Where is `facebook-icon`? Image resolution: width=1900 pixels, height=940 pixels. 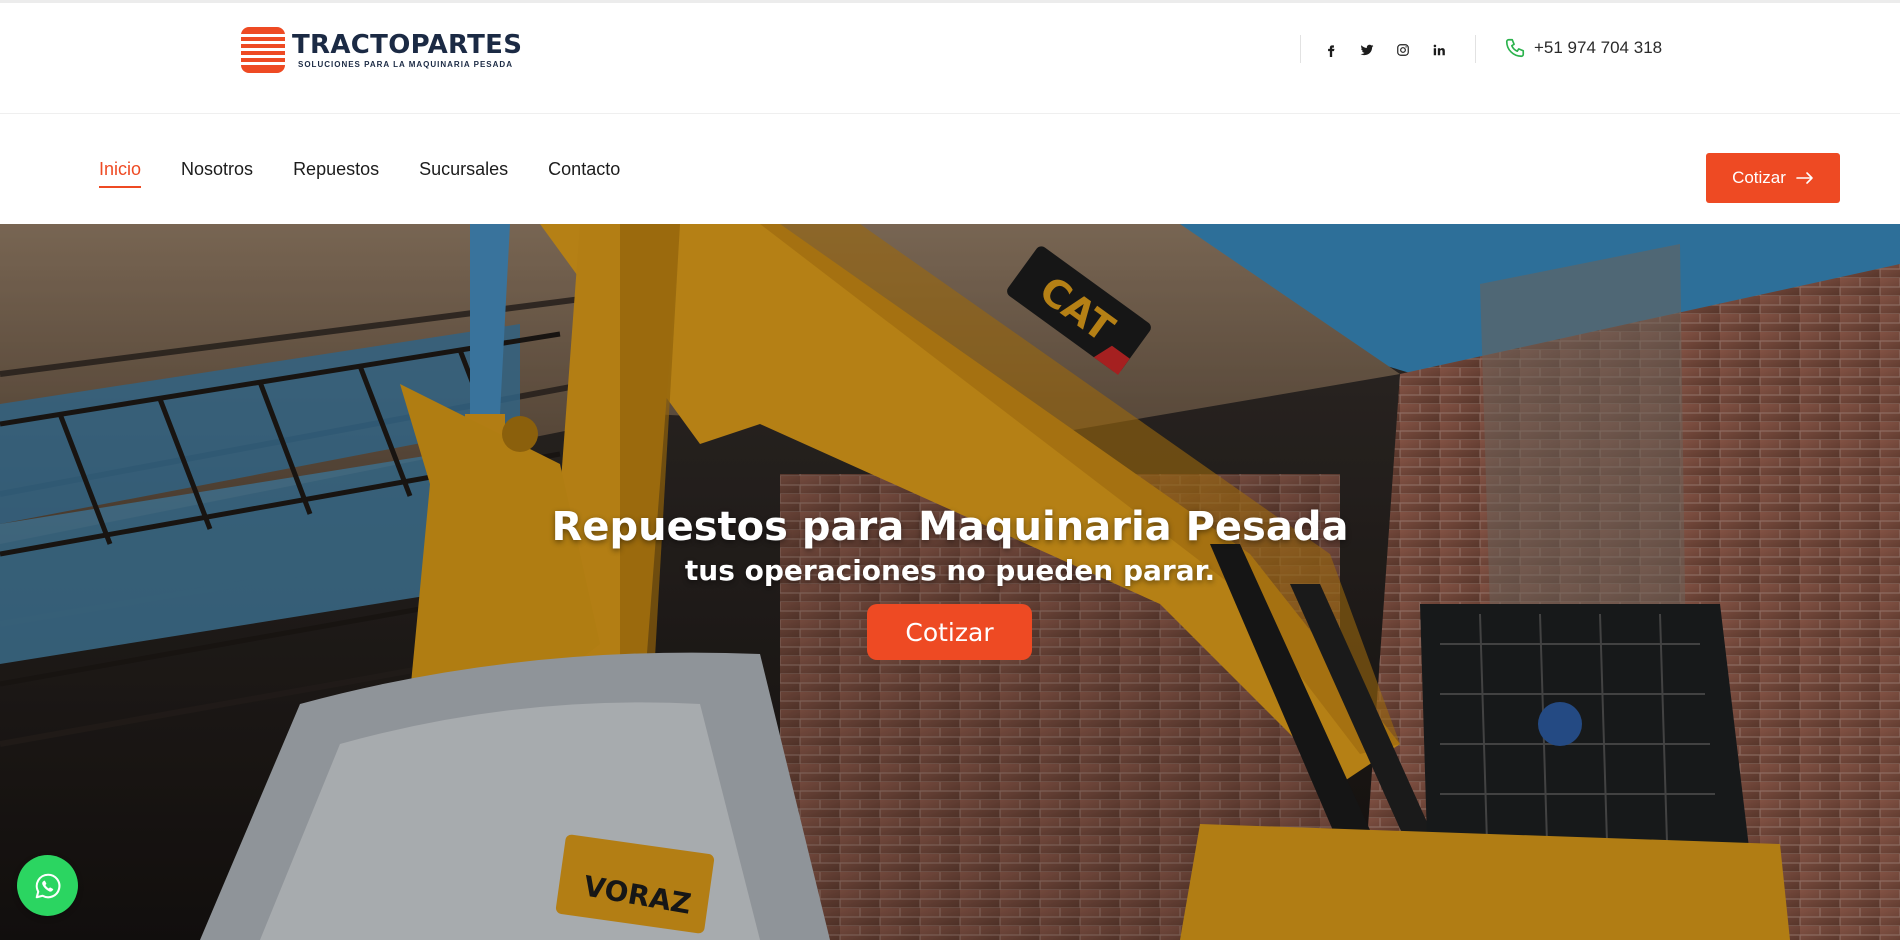
facebook-icon is located at coordinates (1331, 50).